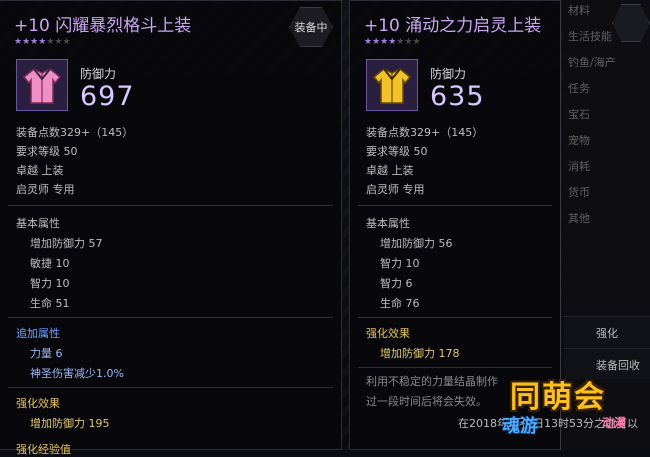 This screenshot has width=650, height=457. What do you see at coordinates (70, 423) in the screenshot?
I see `enhance-stat: 增加防御力 195` at bounding box center [70, 423].